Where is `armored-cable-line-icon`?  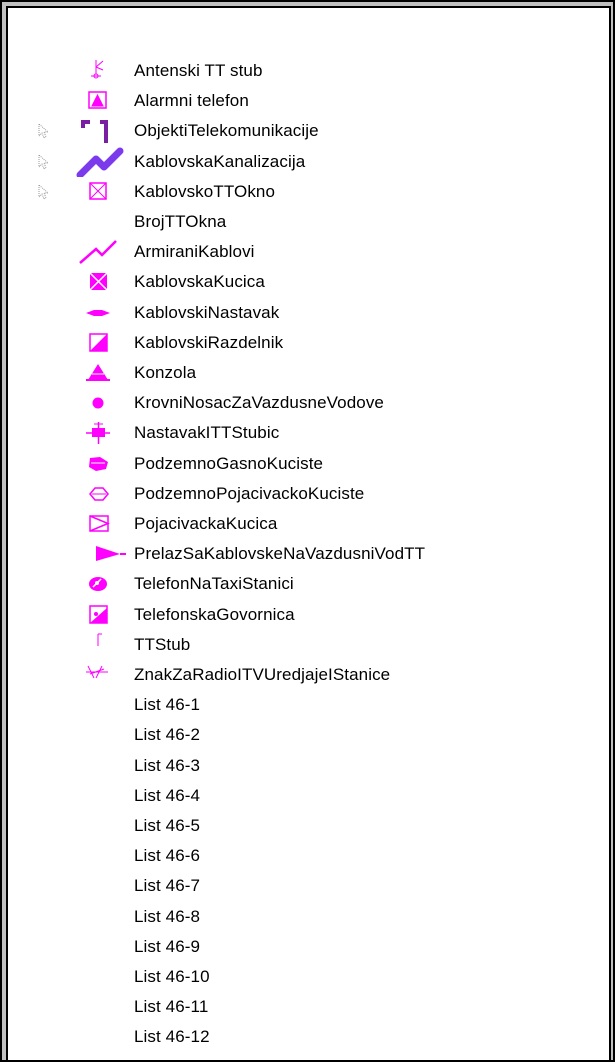
armored-cable-line-icon is located at coordinates (96, 252).